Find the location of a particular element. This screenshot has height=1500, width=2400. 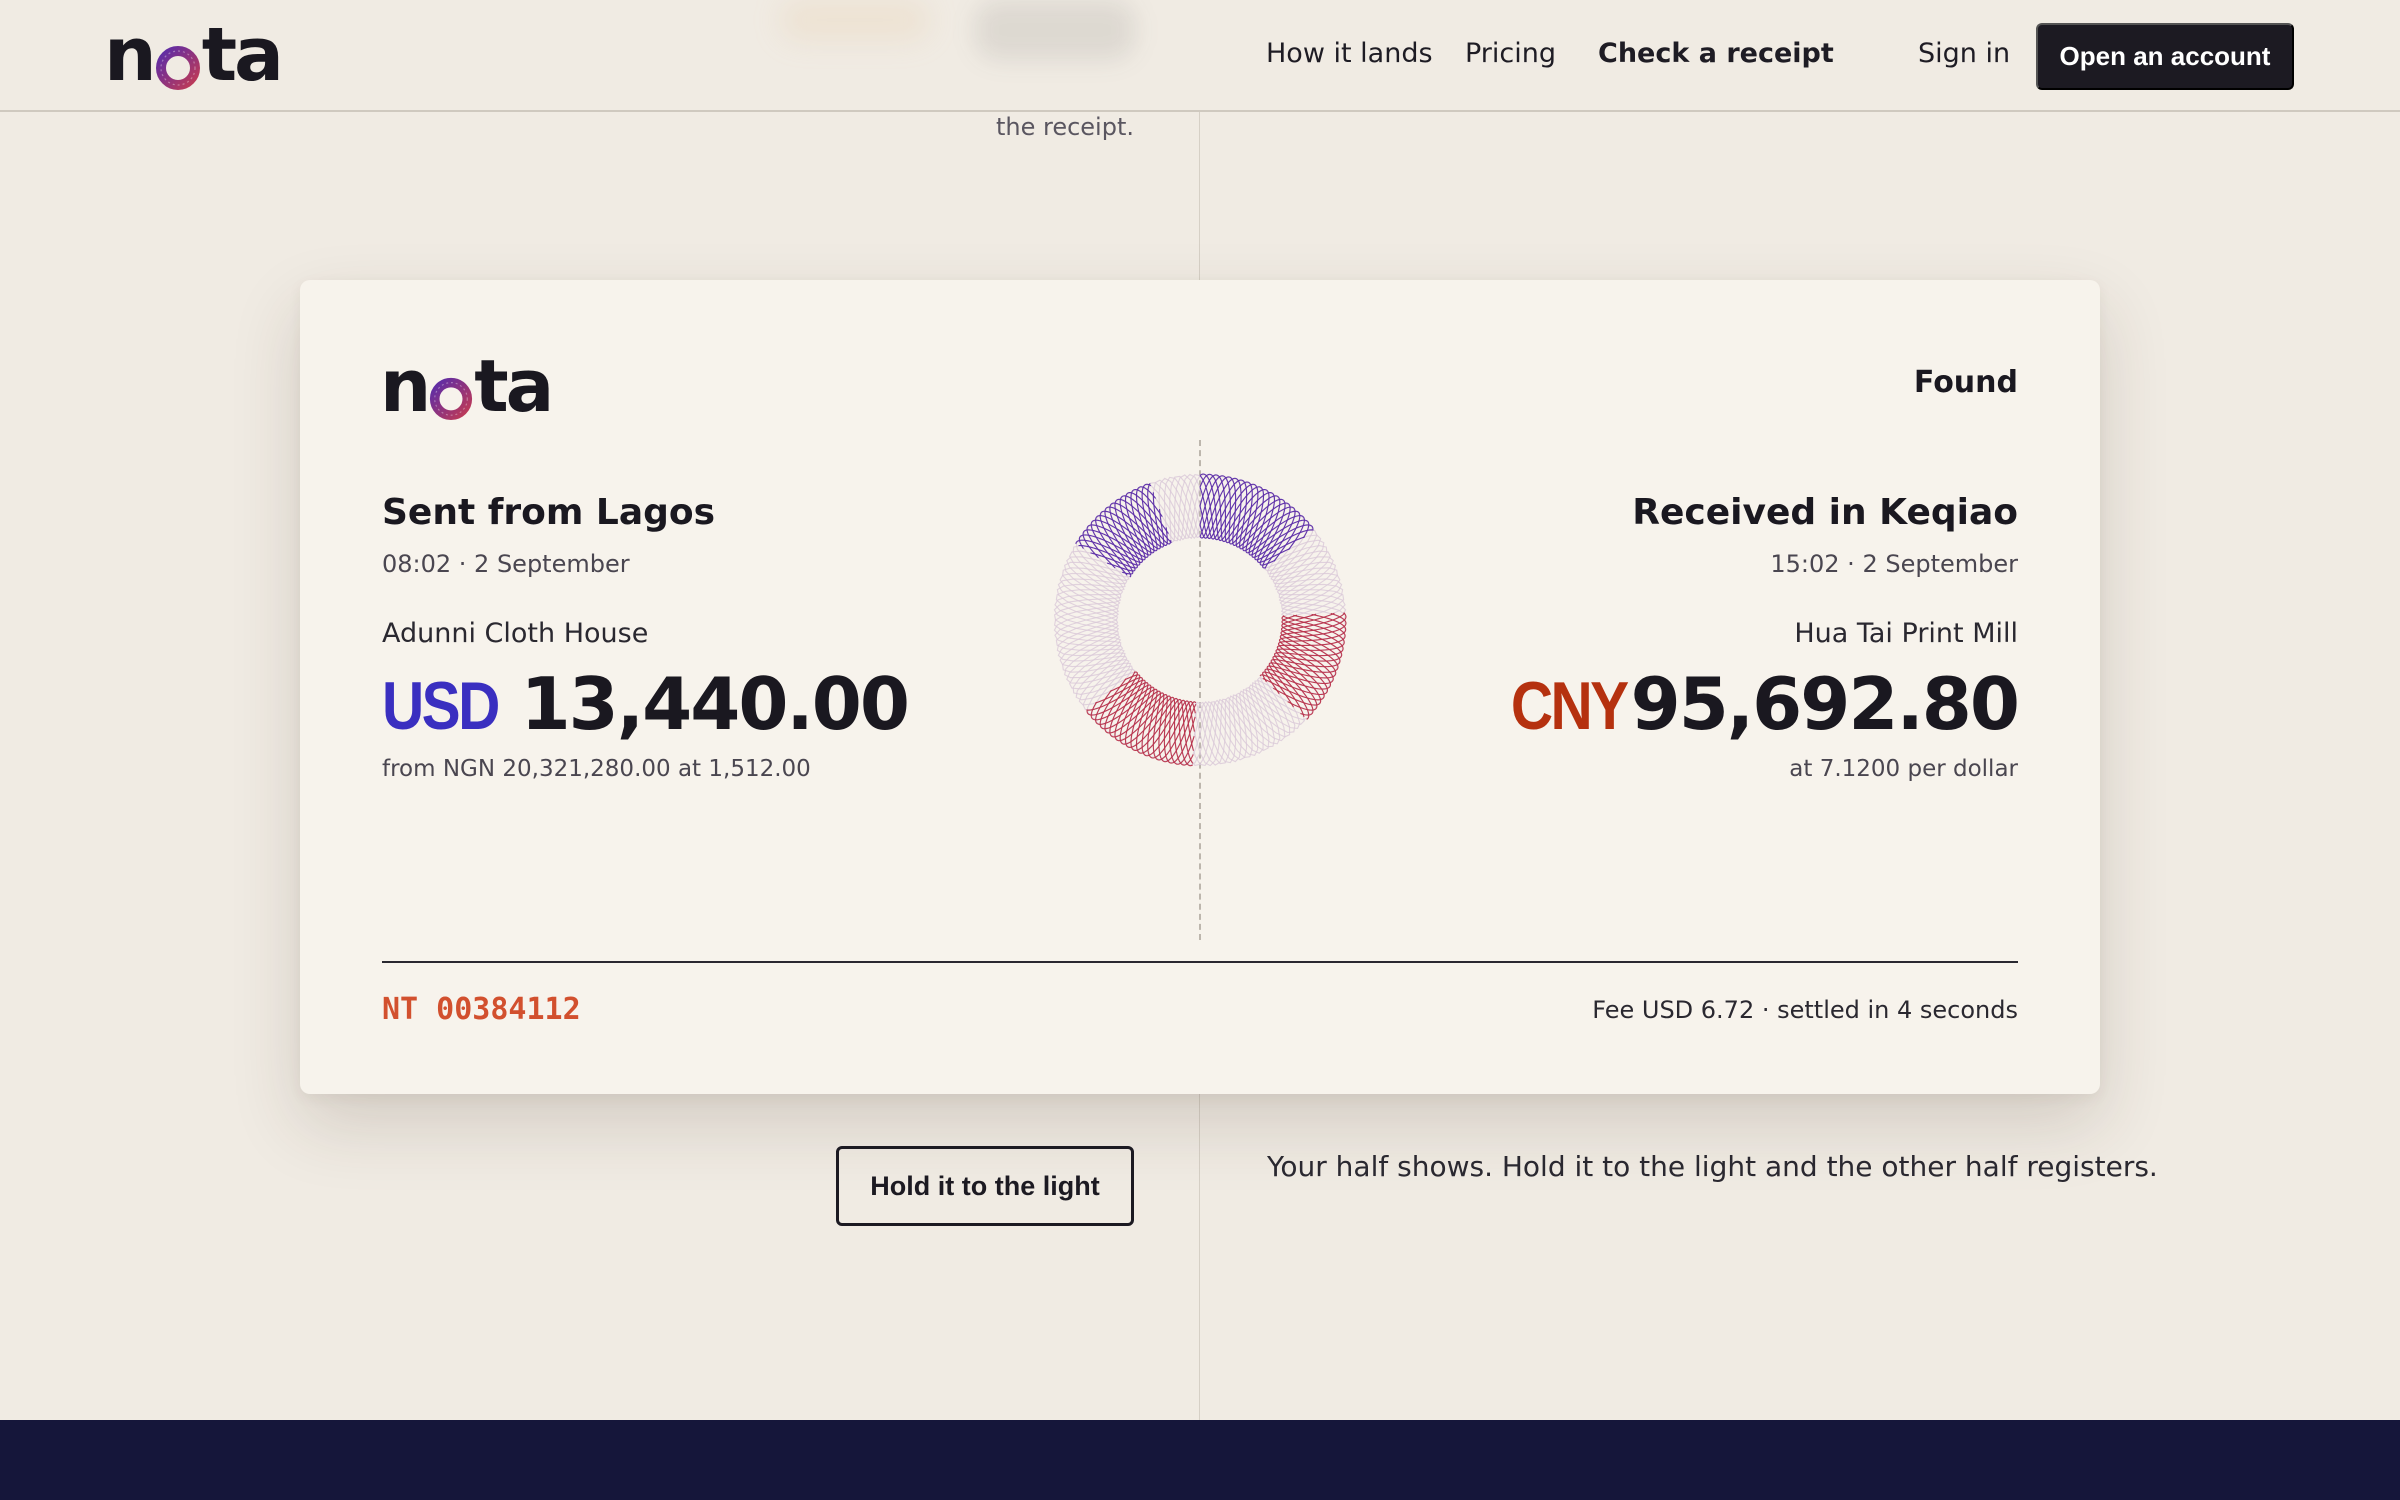

footer-band is located at coordinates (1200, 1460).